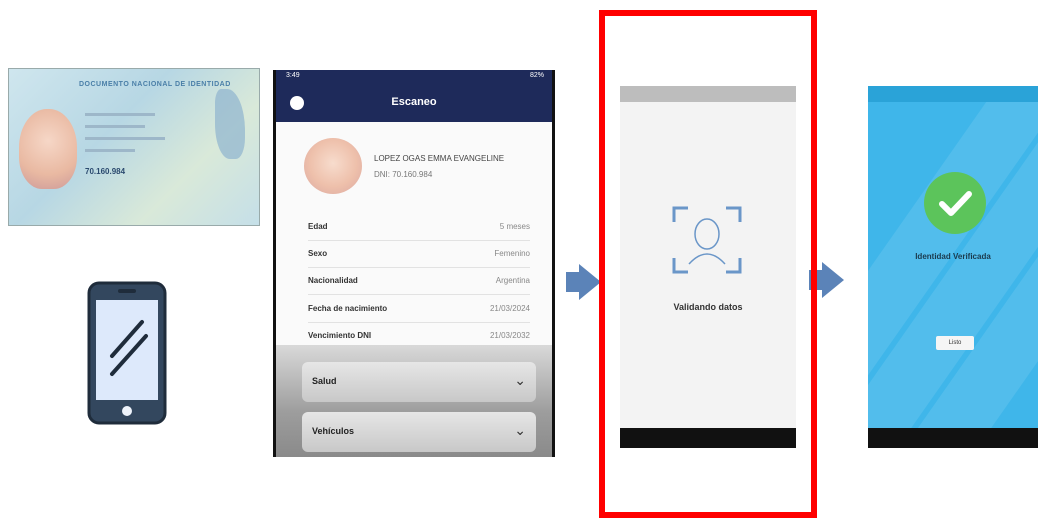 The width and height of the screenshot is (1038, 527). What do you see at coordinates (955, 343) in the screenshot?
I see `done-button: Listo` at bounding box center [955, 343].